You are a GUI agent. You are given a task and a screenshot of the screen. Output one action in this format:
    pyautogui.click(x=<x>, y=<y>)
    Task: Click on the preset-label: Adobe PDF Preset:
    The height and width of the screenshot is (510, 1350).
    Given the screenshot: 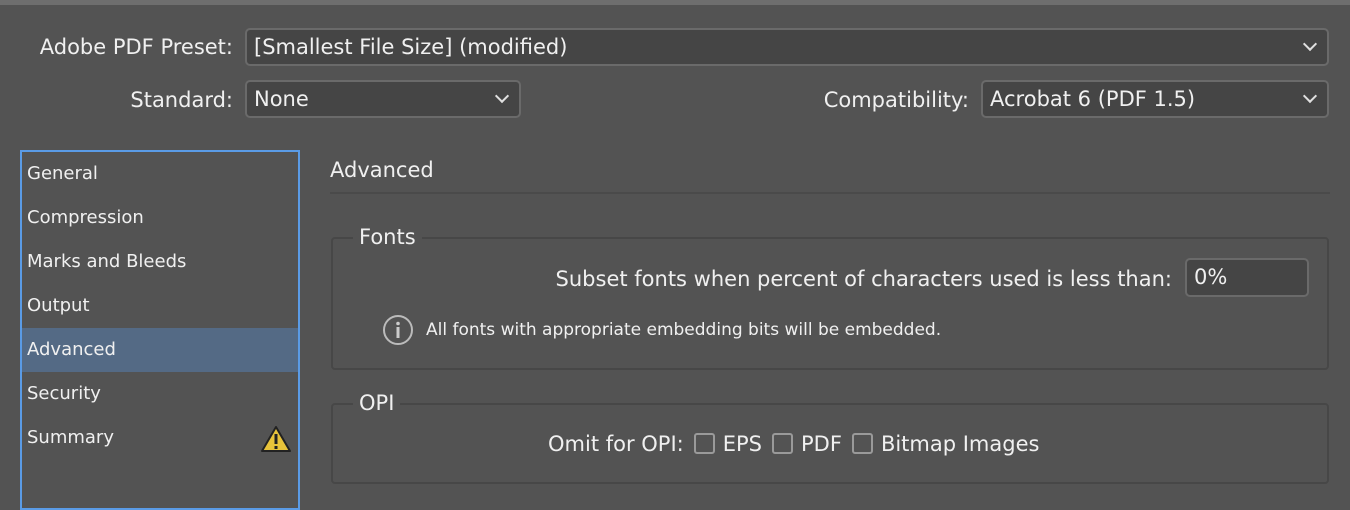 What is the action you would take?
    pyautogui.click(x=136, y=47)
    